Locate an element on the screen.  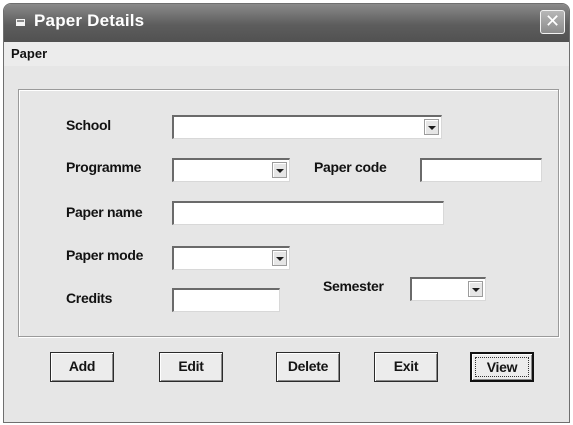
paper-name-field is located at coordinates (308, 213).